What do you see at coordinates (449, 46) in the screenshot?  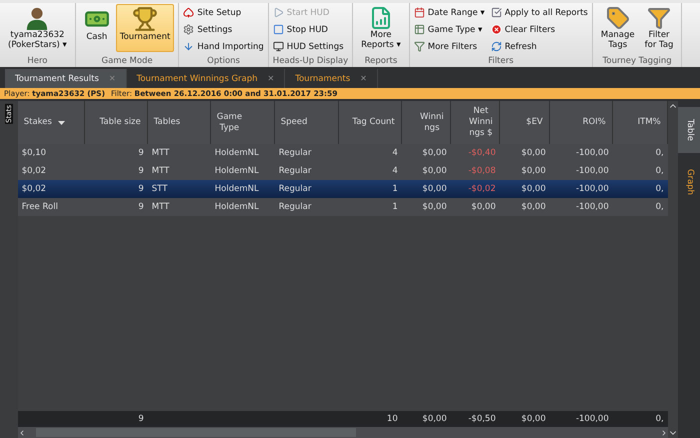 I see `ribbon-button: More Filters` at bounding box center [449, 46].